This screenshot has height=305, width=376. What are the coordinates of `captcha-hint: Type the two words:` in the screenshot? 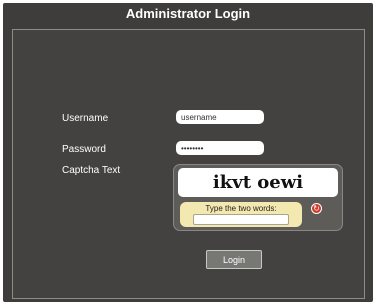 It's located at (241, 208).